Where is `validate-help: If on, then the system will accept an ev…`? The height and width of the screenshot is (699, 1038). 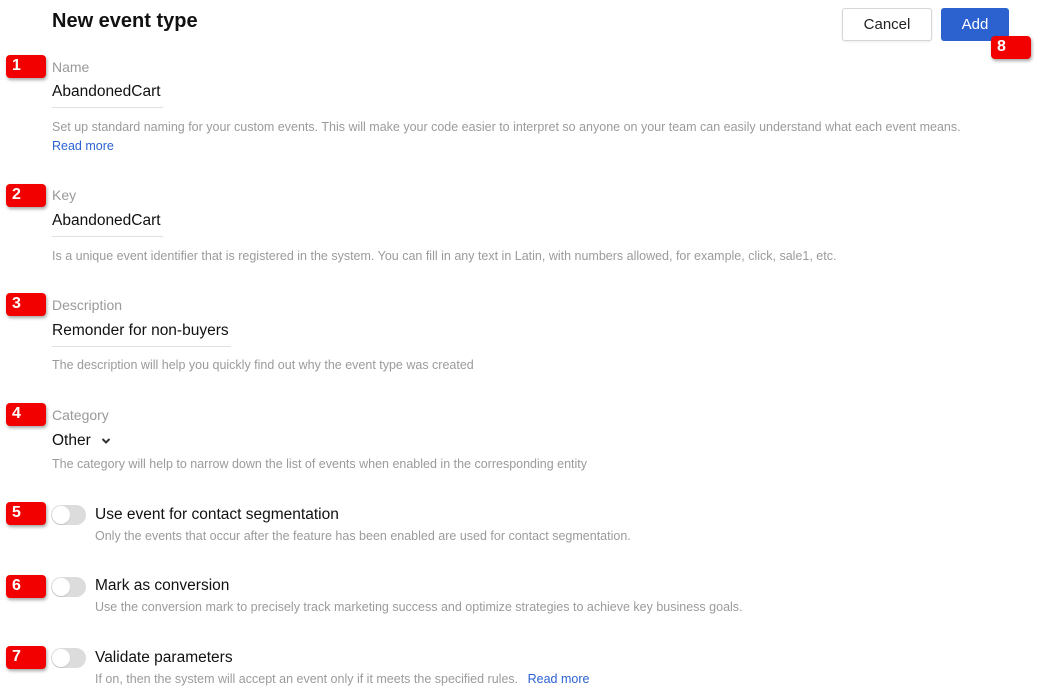
validate-help: If on, then the system will accept an ev… is located at coordinates (307, 679).